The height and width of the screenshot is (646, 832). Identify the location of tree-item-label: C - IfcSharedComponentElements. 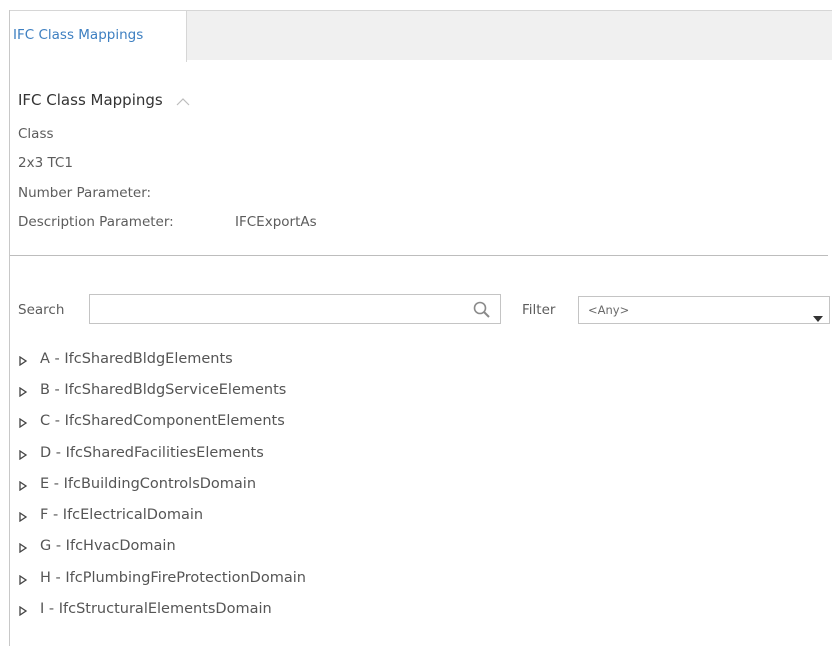
(162, 421).